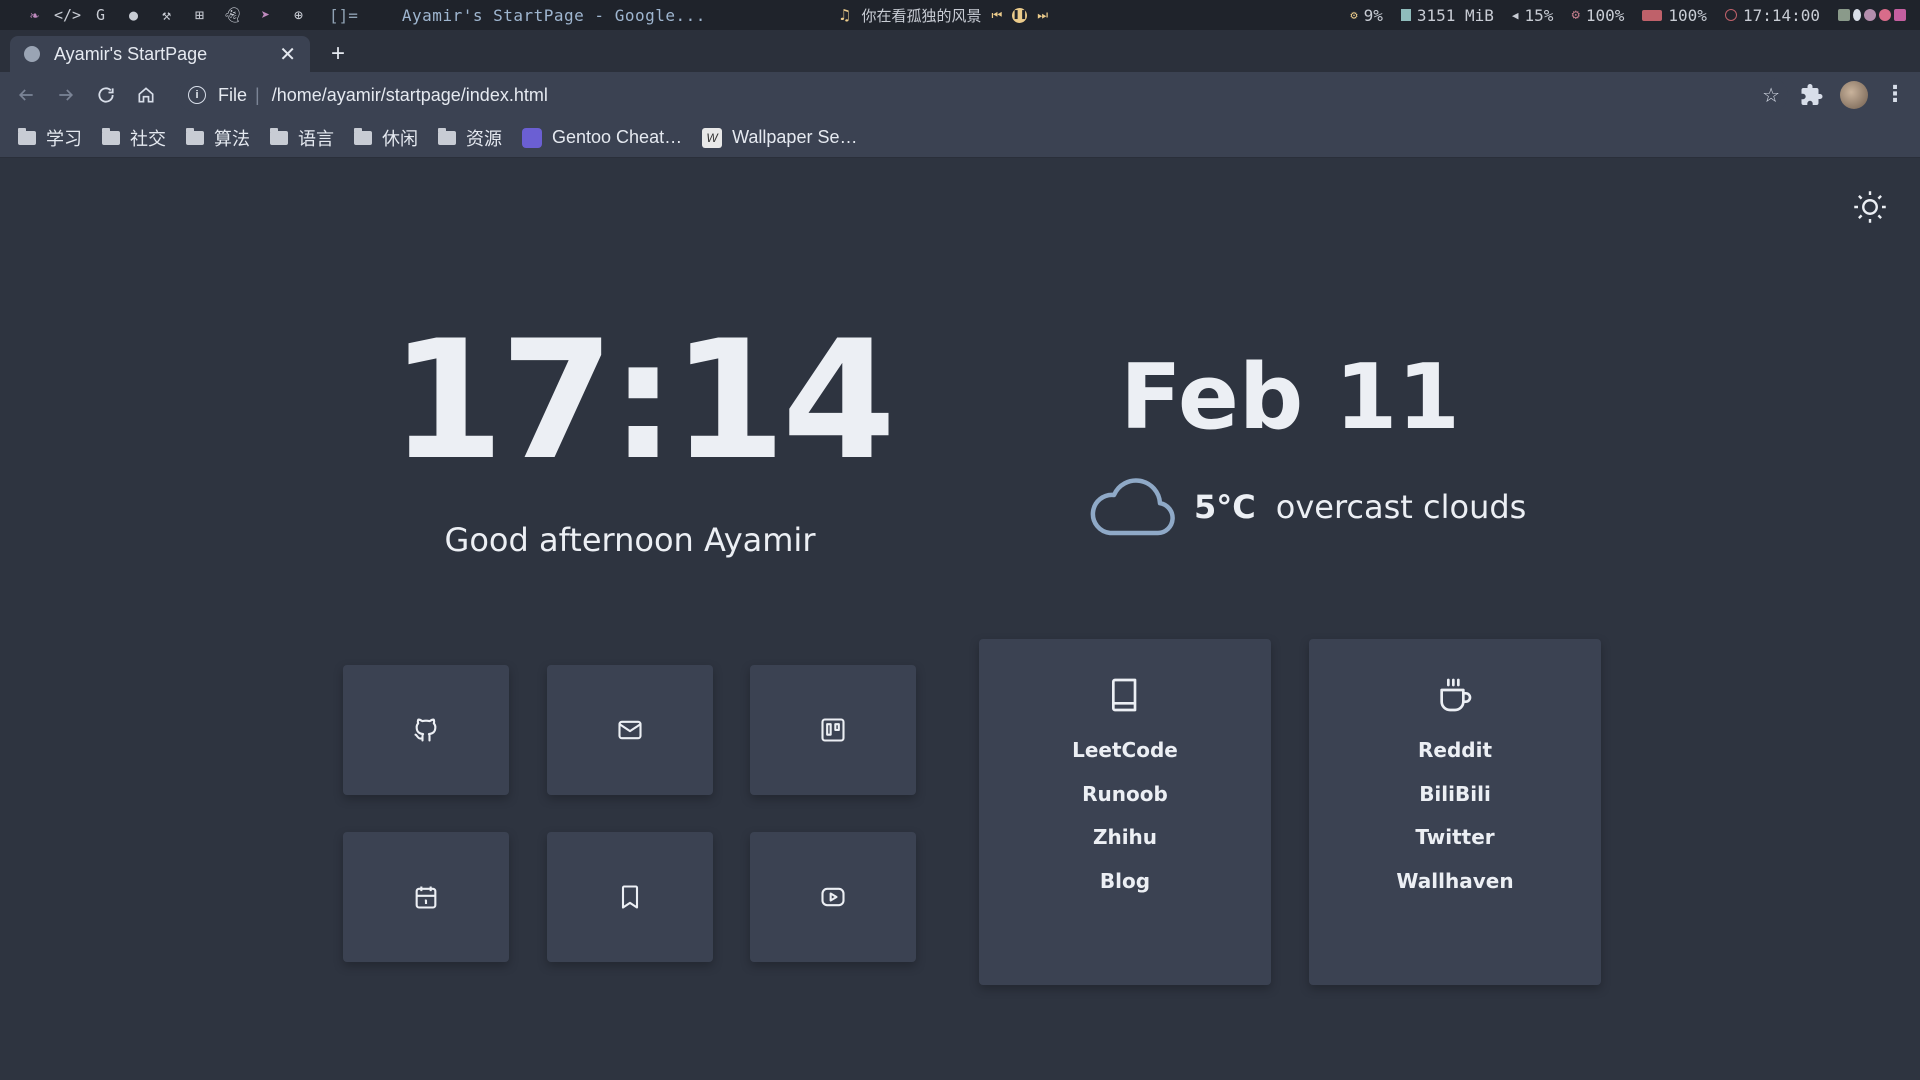 Image resolution: width=1920 pixels, height=1080 pixels. Describe the element at coordinates (1455, 795) in the screenshot. I see `link-bilibili: BiliBili` at that location.